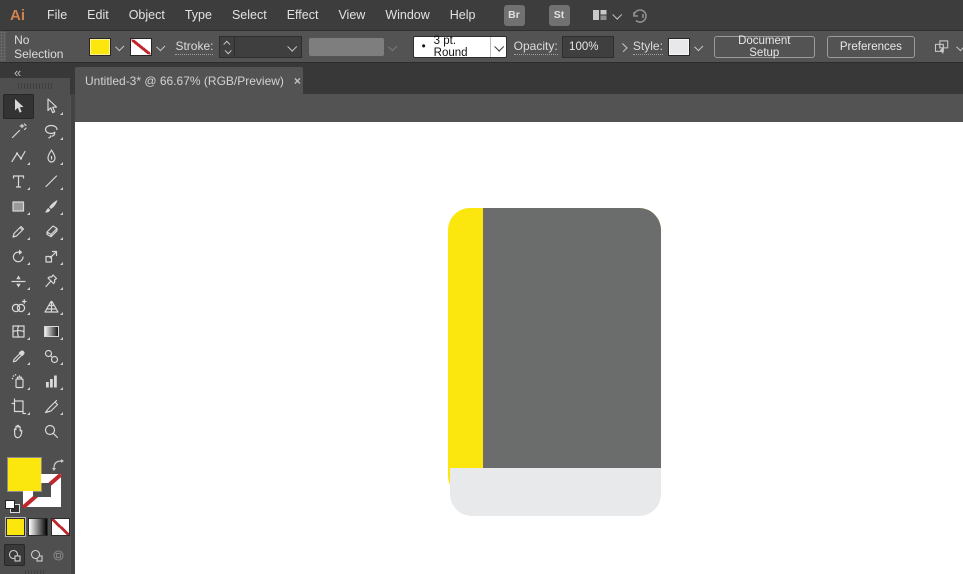 The height and width of the screenshot is (574, 963). I want to click on eyedropper-icon, so click(18, 356).